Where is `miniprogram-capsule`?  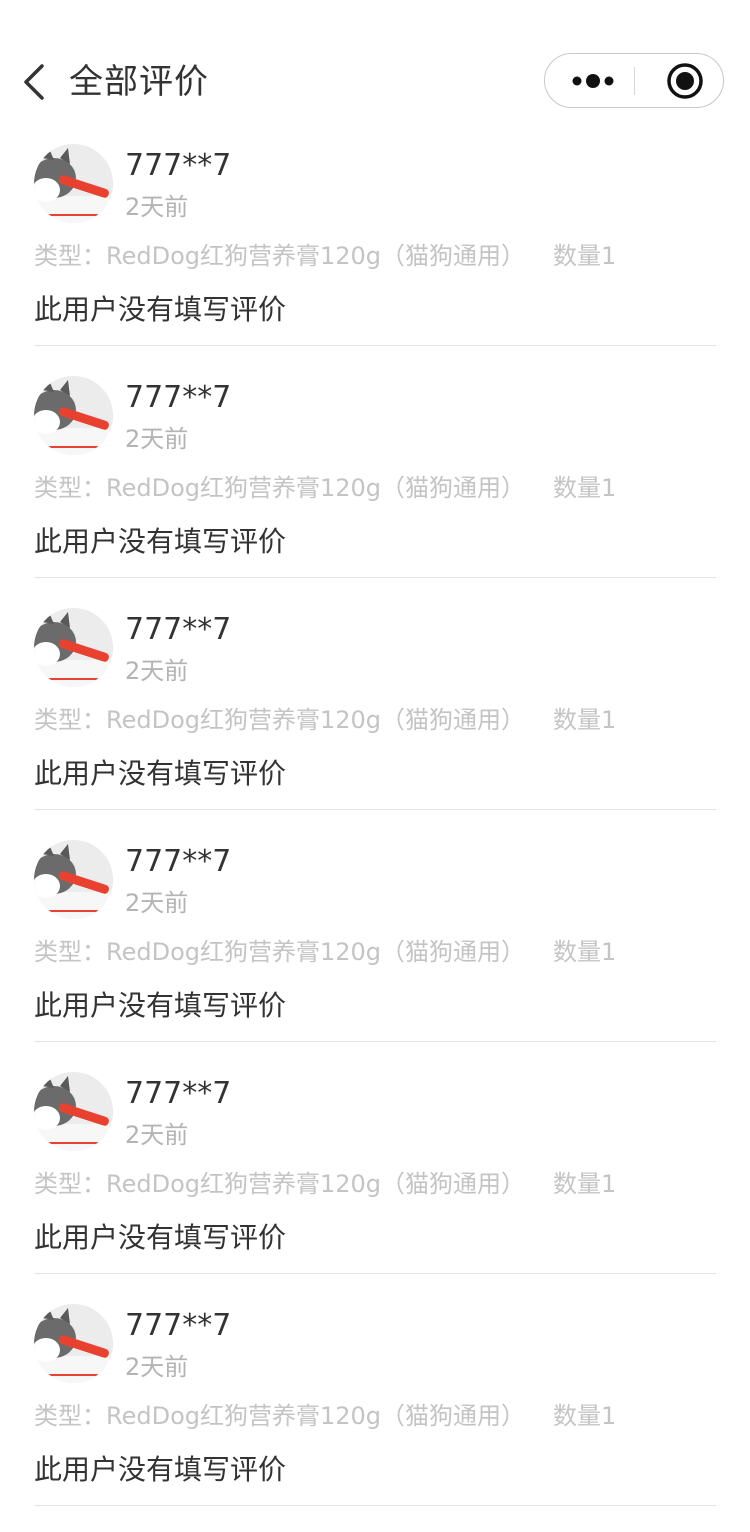
miniprogram-capsule is located at coordinates (634, 80).